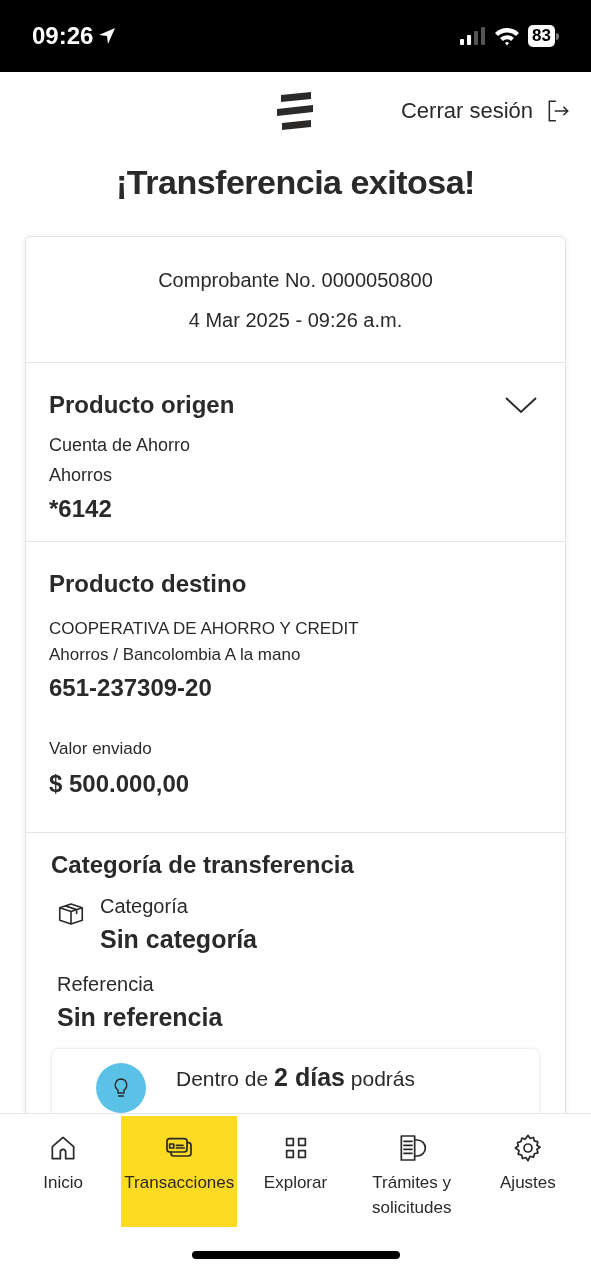 This screenshot has height=1280, width=591. I want to click on receipt-number: Comprobante No. 0000050800, so click(295, 280).